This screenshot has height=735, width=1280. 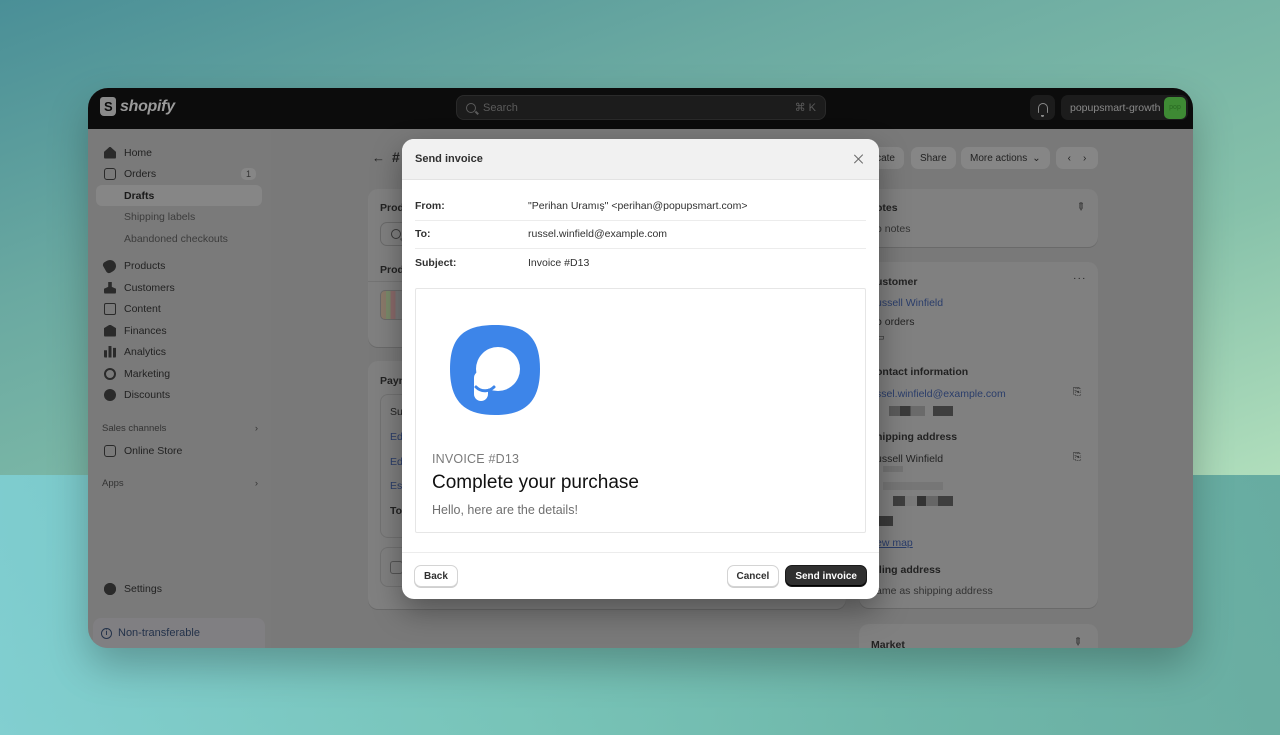 What do you see at coordinates (1084, 158) in the screenshot?
I see `next-icon: ›` at bounding box center [1084, 158].